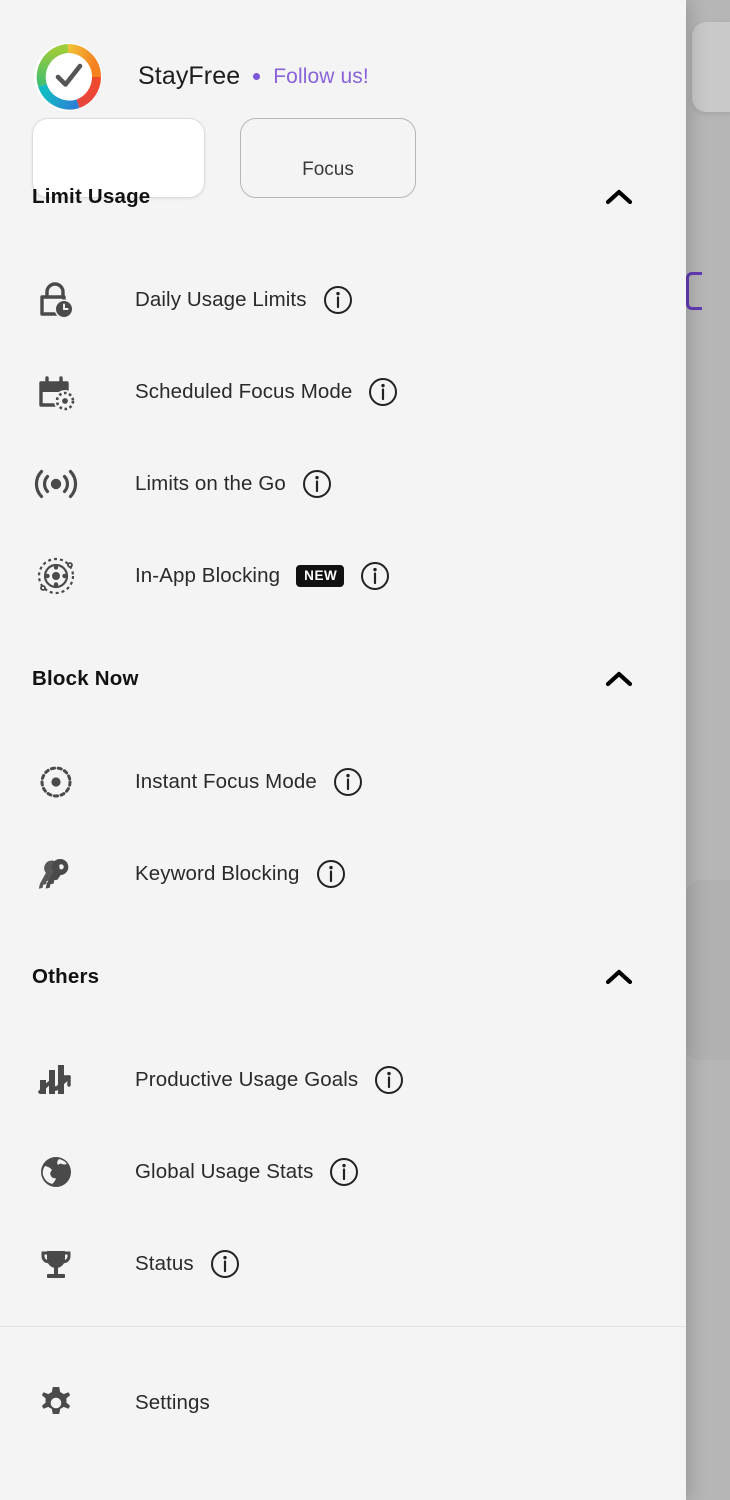 Image resolution: width=730 pixels, height=1500 pixels. I want to click on menu-item-settings: Settings, so click(343, 1403).